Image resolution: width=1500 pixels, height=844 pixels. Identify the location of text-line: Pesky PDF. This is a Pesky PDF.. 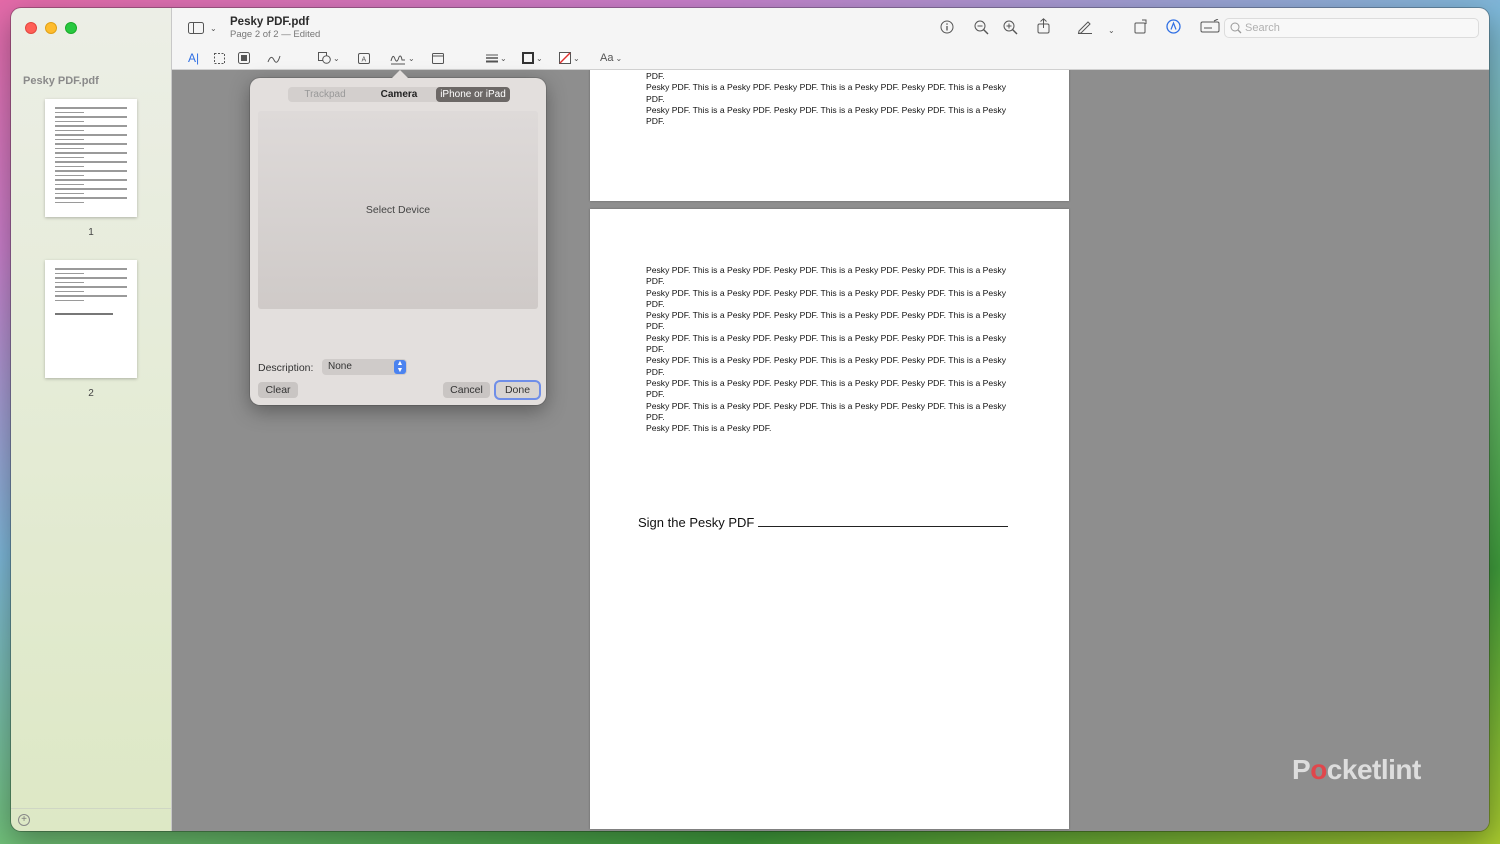
(709, 428).